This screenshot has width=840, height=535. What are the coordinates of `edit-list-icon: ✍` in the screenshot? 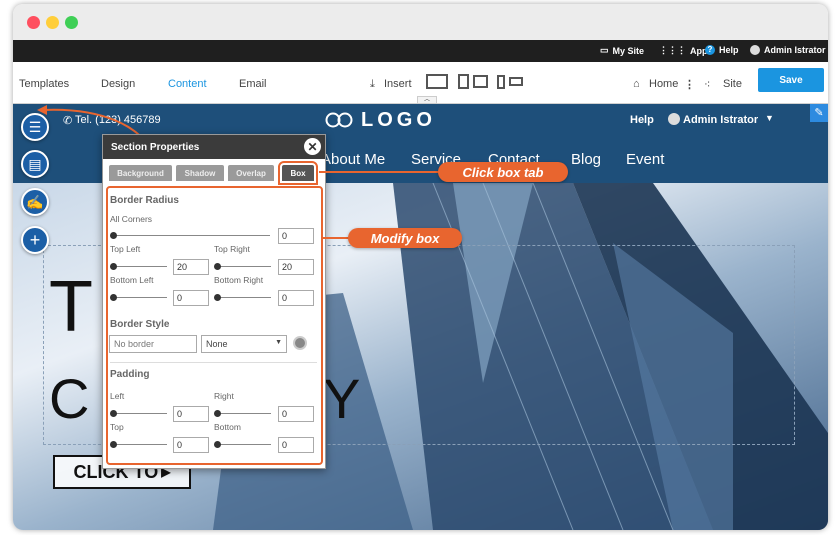 It's located at (35, 201).